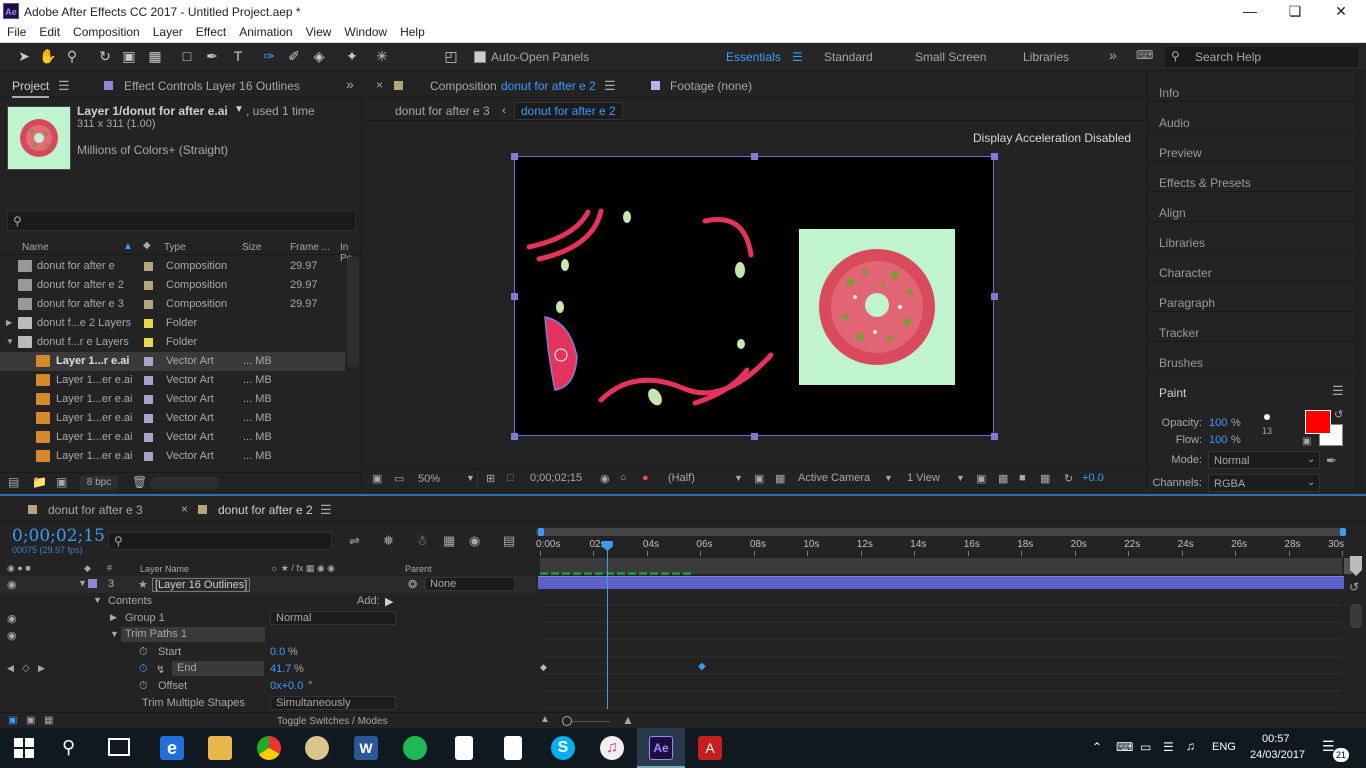 This screenshot has width=1366, height=768. Describe the element at coordinates (220, 541) in the screenshot. I see `timeline-search-input: ⚲` at that location.